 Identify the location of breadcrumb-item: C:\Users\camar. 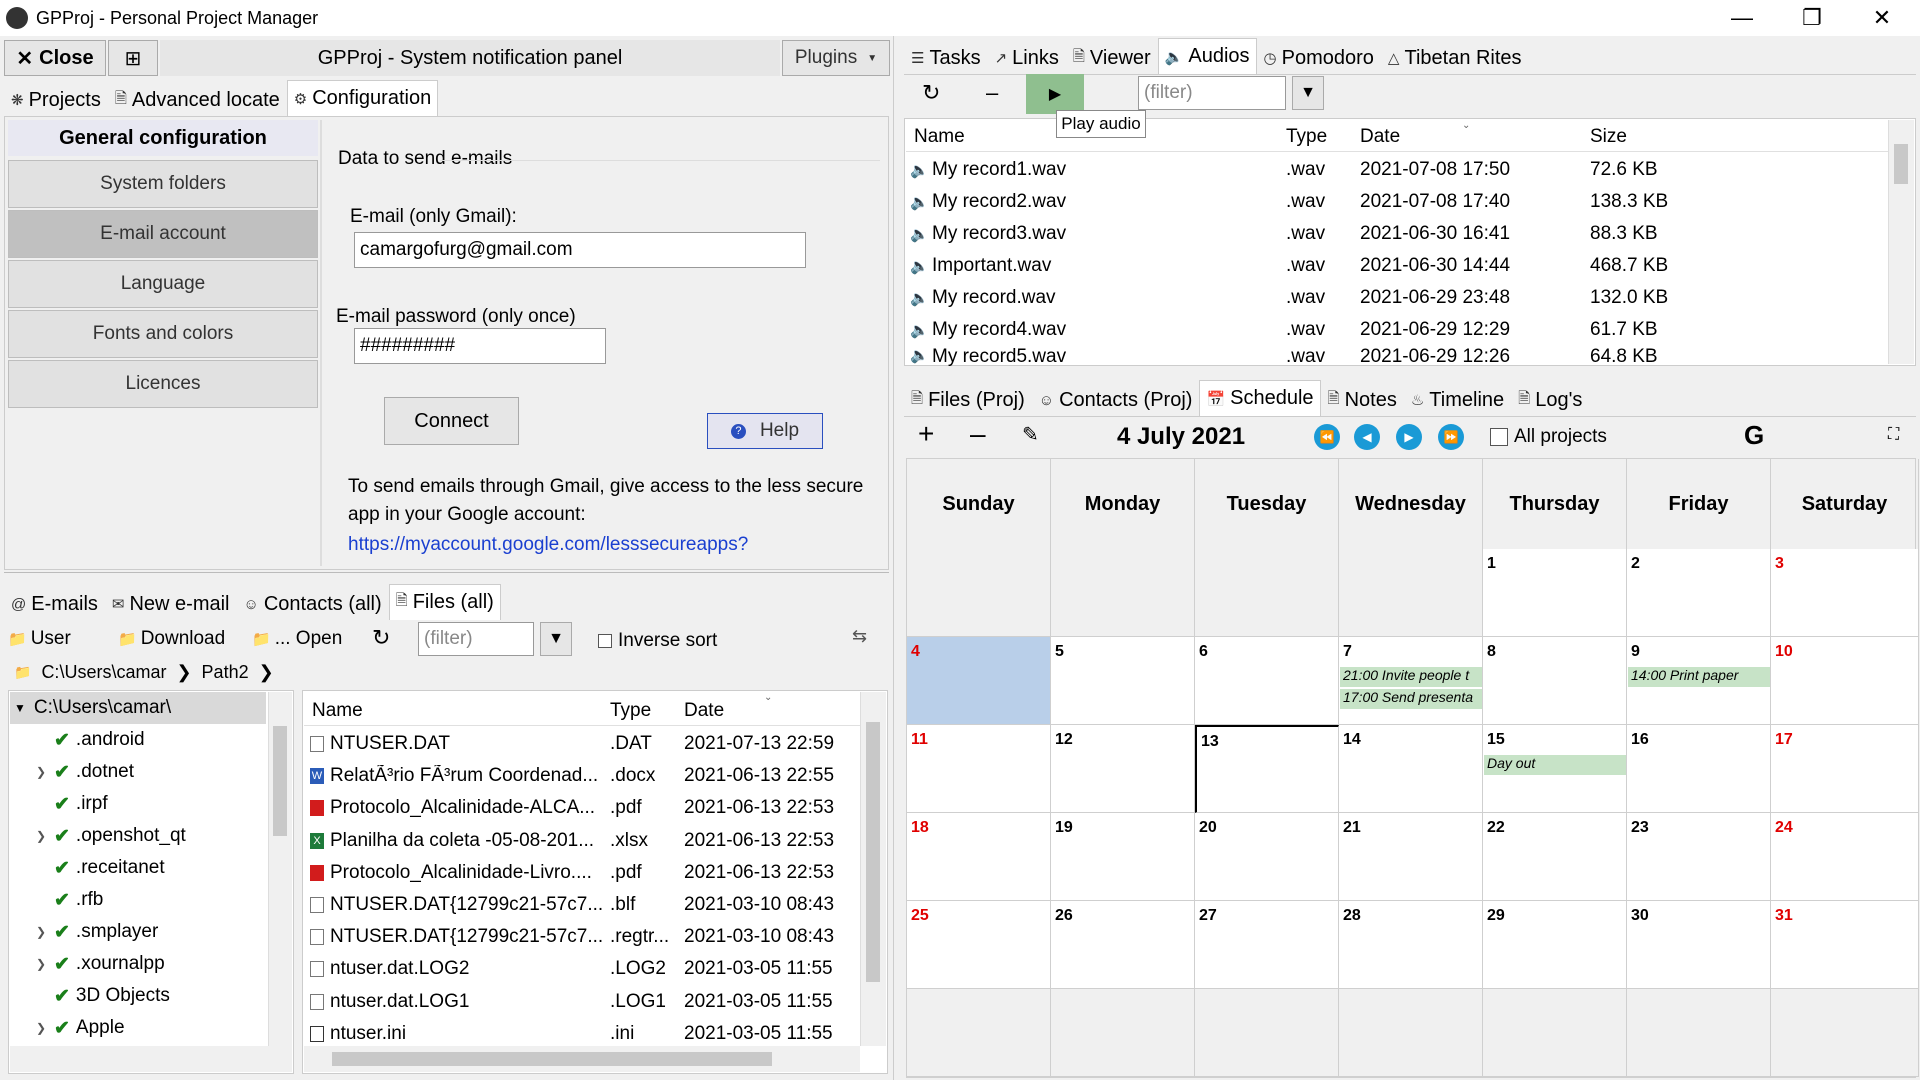
(103, 672).